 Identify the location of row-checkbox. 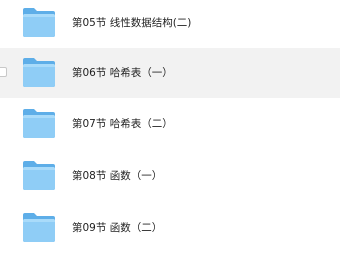
(3, 72).